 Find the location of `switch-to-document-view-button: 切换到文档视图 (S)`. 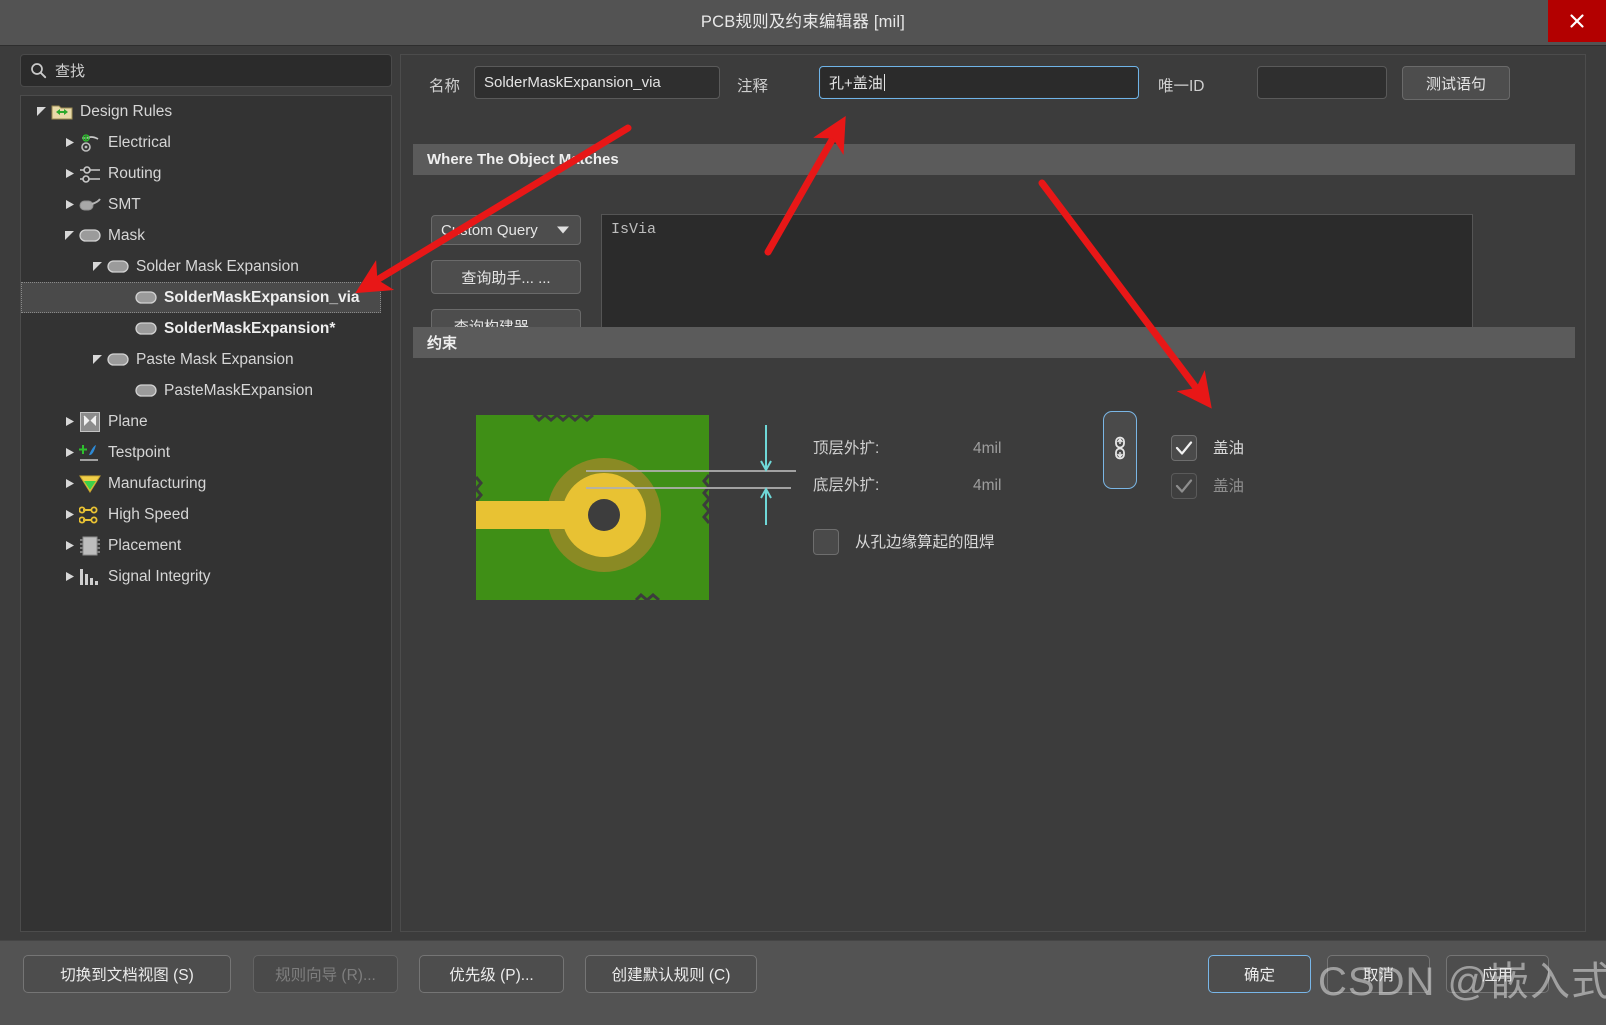

switch-to-document-view-button: 切换到文档视图 (S) is located at coordinates (127, 974).